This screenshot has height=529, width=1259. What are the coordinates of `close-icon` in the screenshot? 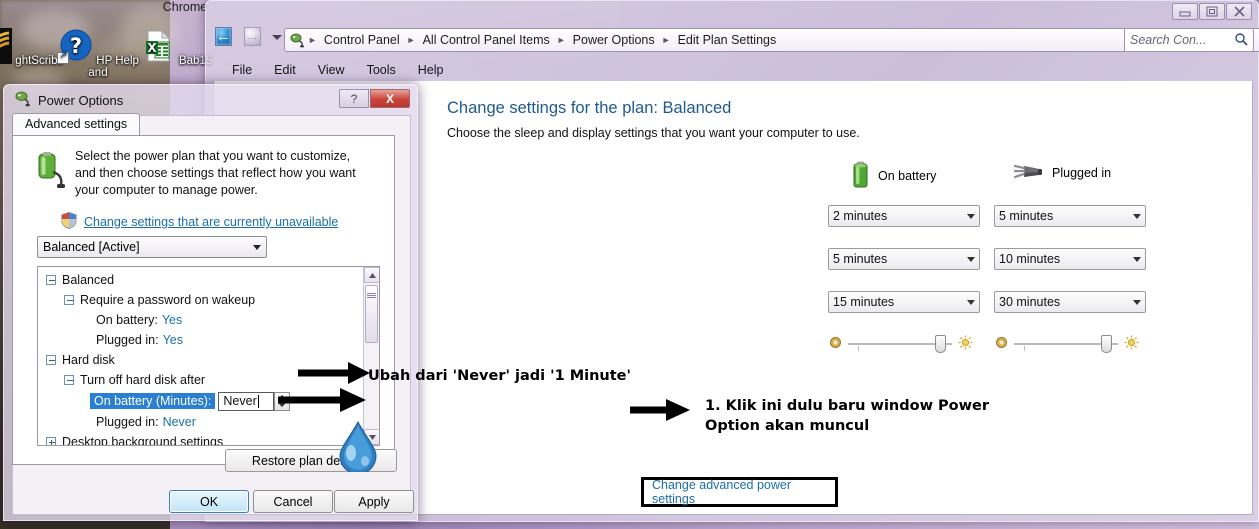 It's located at (1239, 11).